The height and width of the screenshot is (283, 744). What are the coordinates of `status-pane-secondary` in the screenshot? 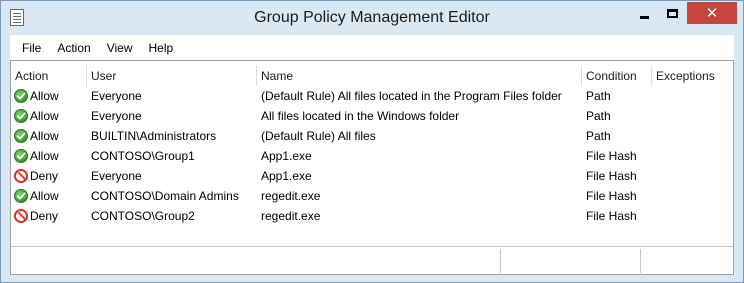 It's located at (571, 261).